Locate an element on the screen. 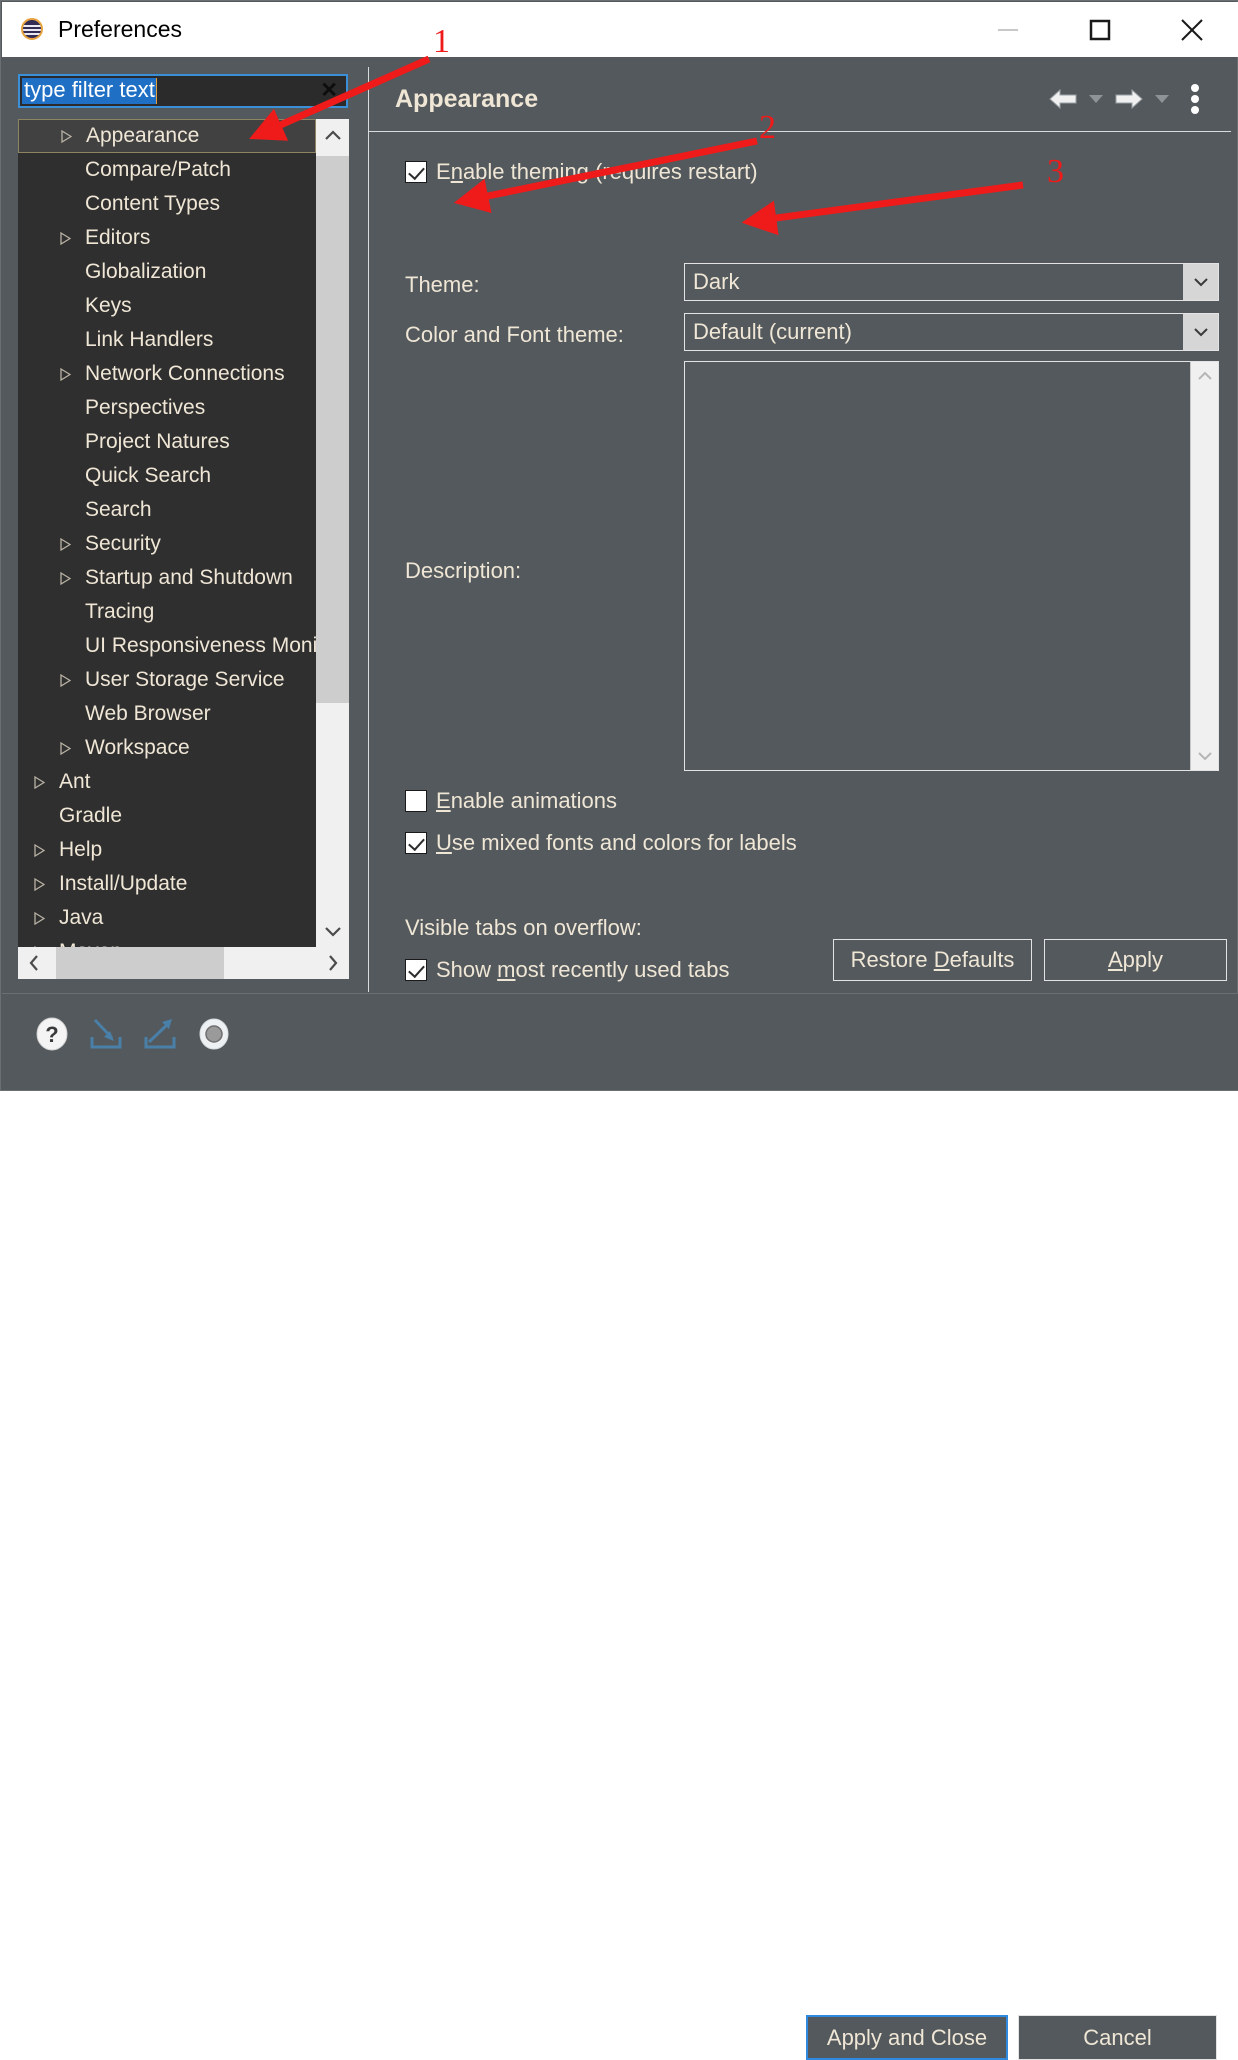 The image size is (1238, 2060). scroll-up-icon is located at coordinates (332, 135).